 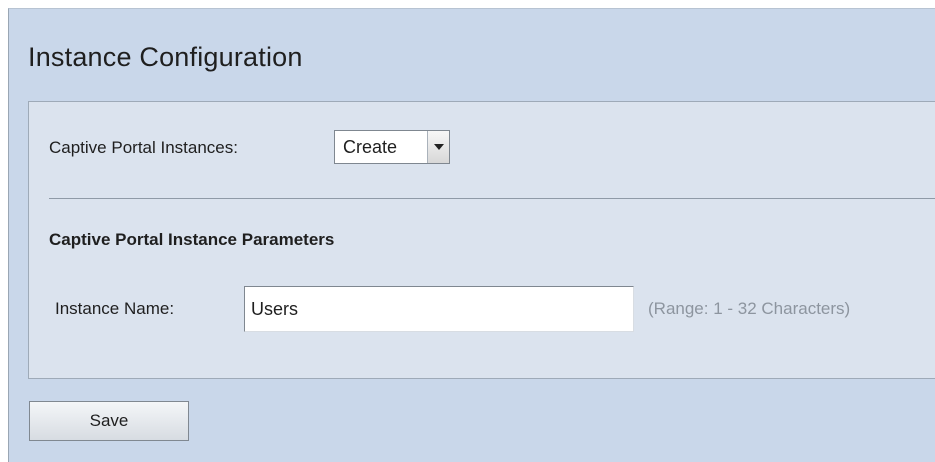 I want to click on section-divider, so click(x=492, y=198).